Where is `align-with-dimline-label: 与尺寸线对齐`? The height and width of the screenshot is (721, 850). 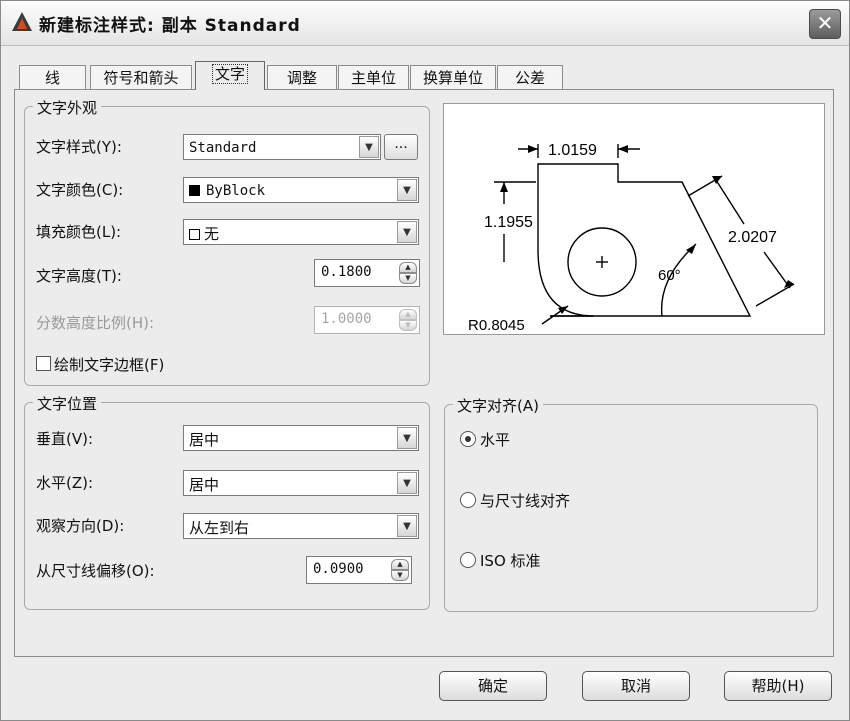 align-with-dimline-label: 与尺寸线对齐 is located at coordinates (525, 501).